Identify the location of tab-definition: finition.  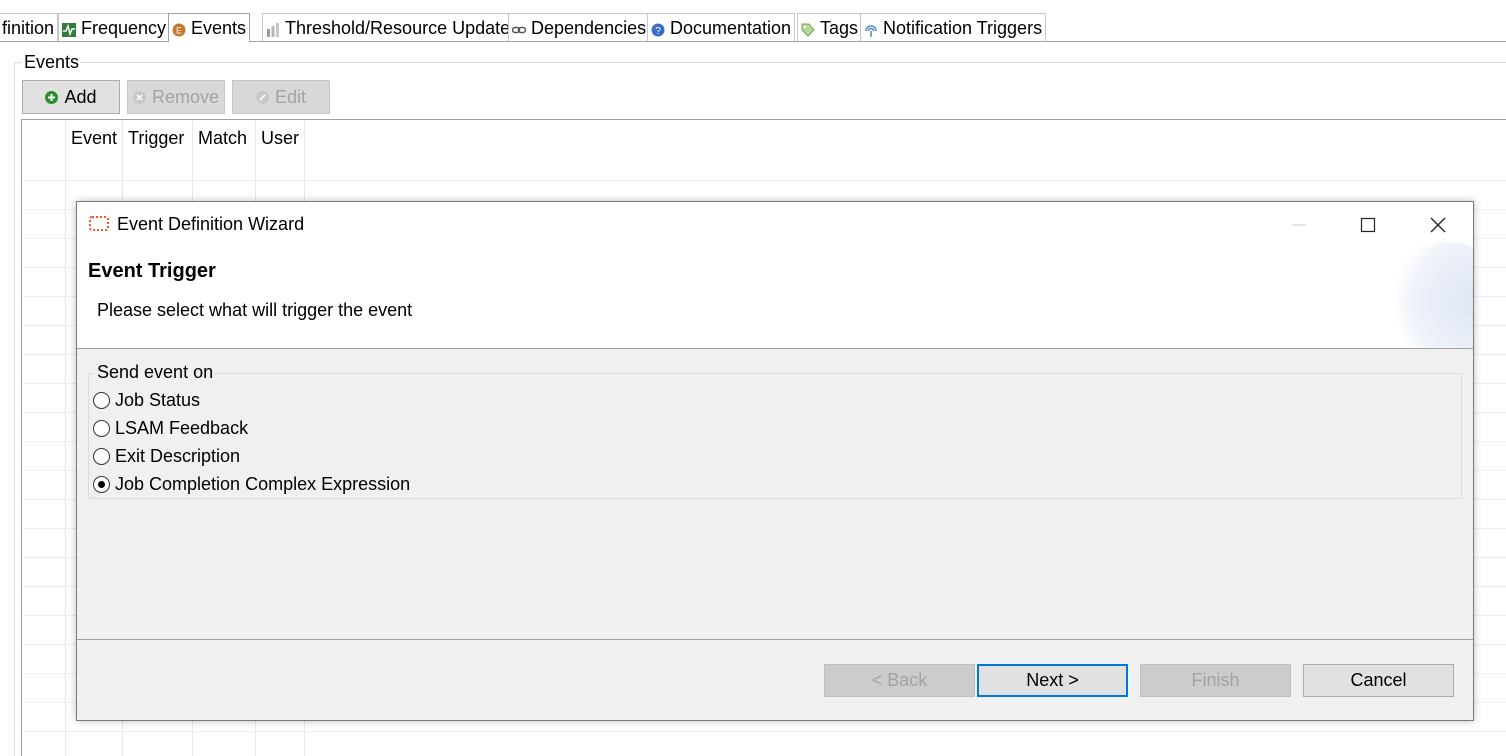
(29, 27).